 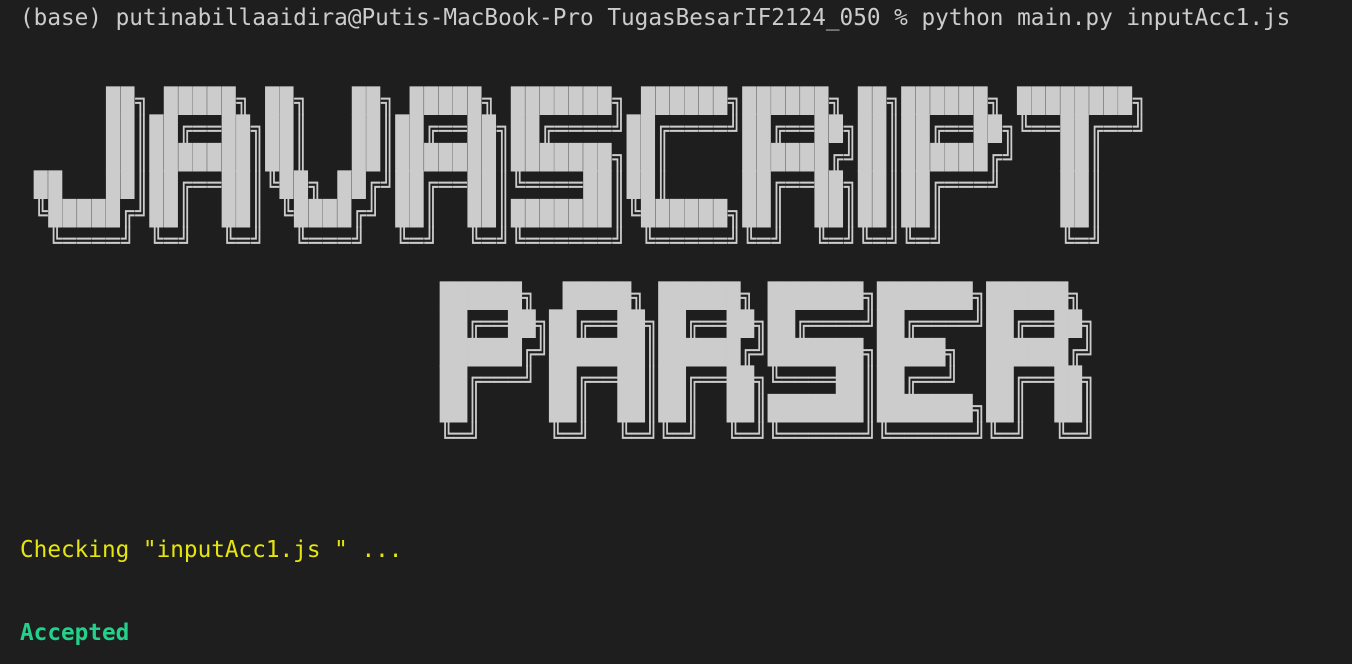 What do you see at coordinates (75, 633) in the screenshot?
I see `accepted-result-line: Accepted` at bounding box center [75, 633].